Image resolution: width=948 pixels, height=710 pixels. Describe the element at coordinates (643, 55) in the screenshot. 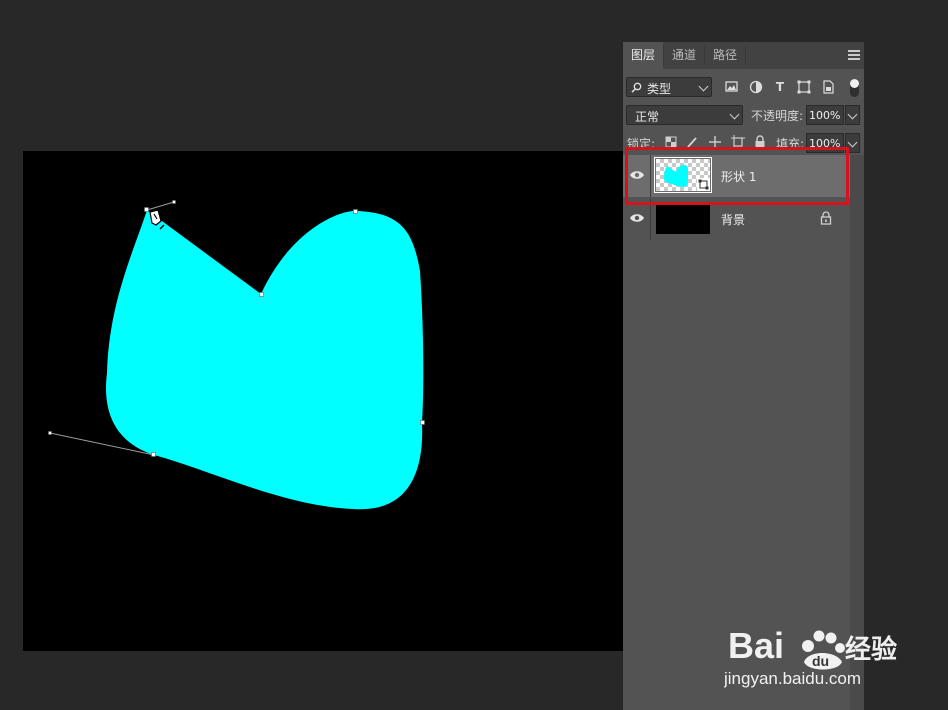

I see `tab-layers: 图层` at that location.